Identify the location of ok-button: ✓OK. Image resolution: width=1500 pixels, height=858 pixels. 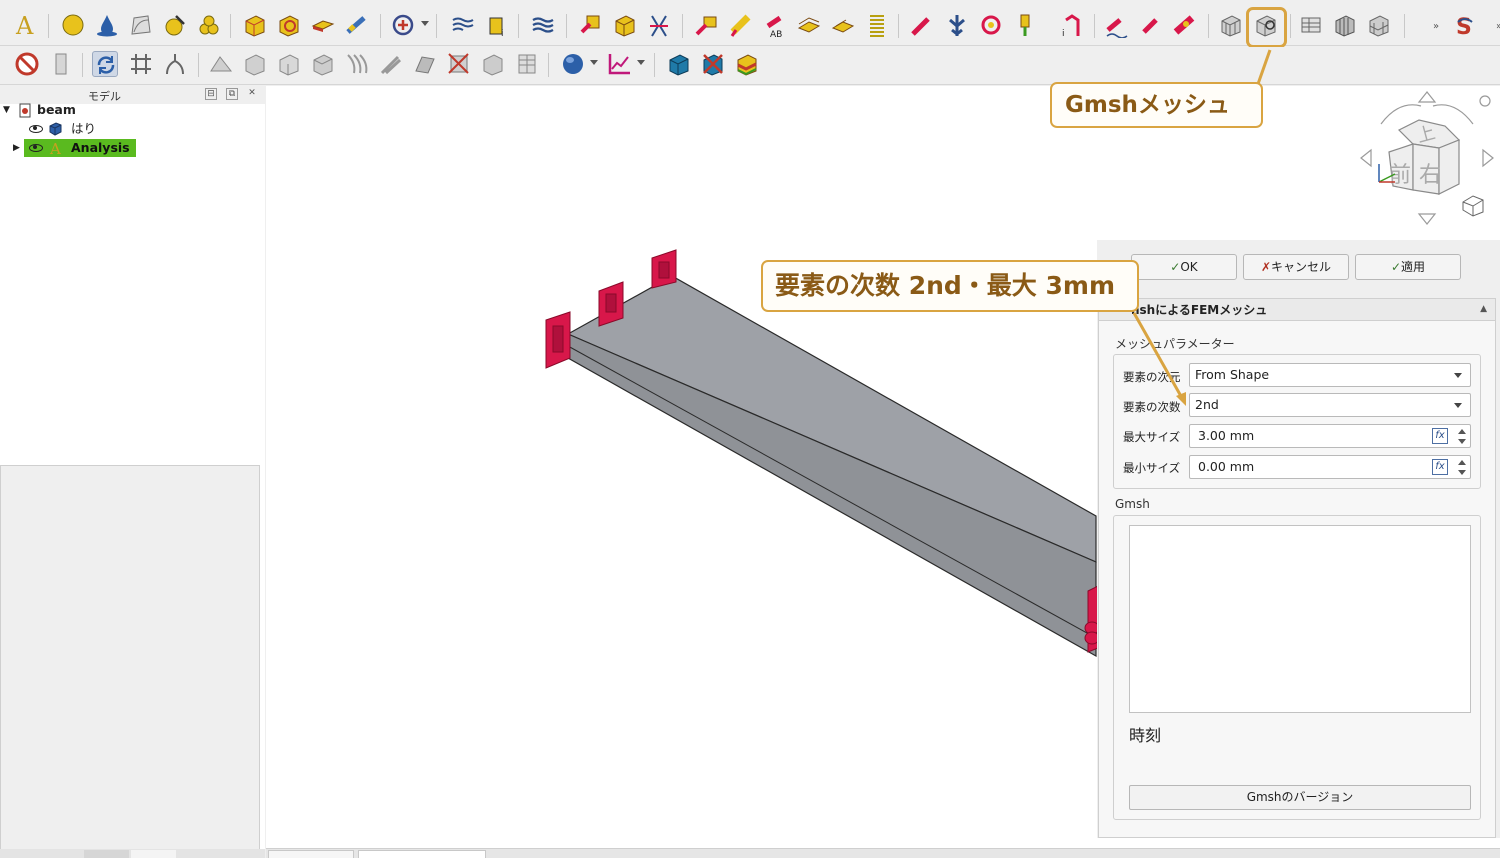
(1184, 267).